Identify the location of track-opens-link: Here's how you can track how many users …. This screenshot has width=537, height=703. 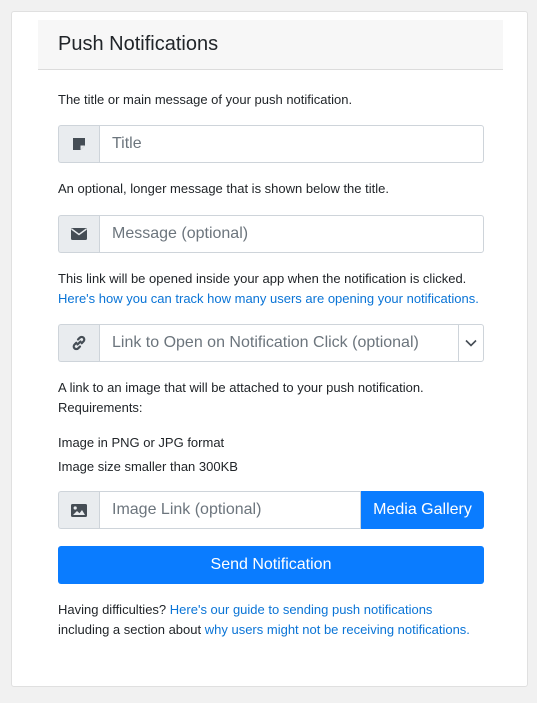
(268, 298).